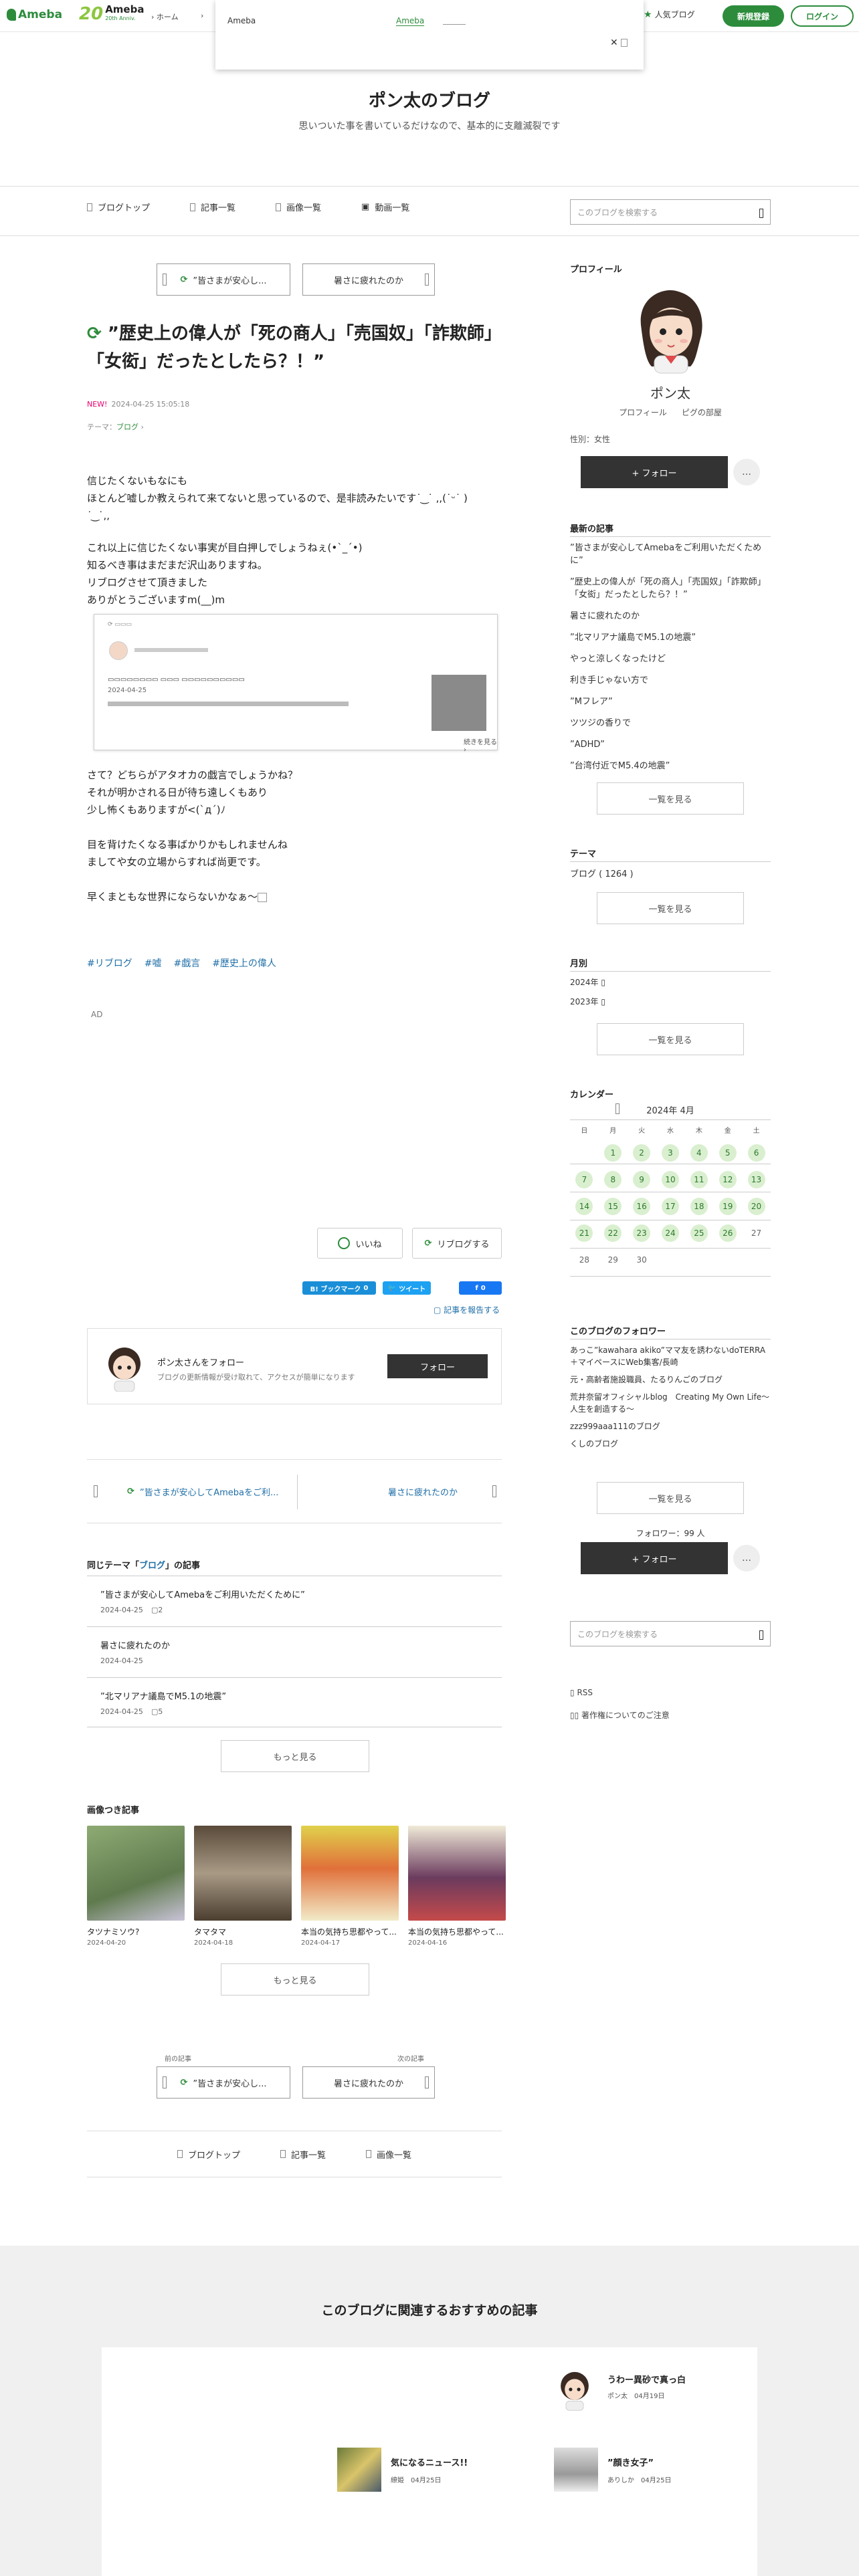  I want to click on avatar, so click(575, 2389).